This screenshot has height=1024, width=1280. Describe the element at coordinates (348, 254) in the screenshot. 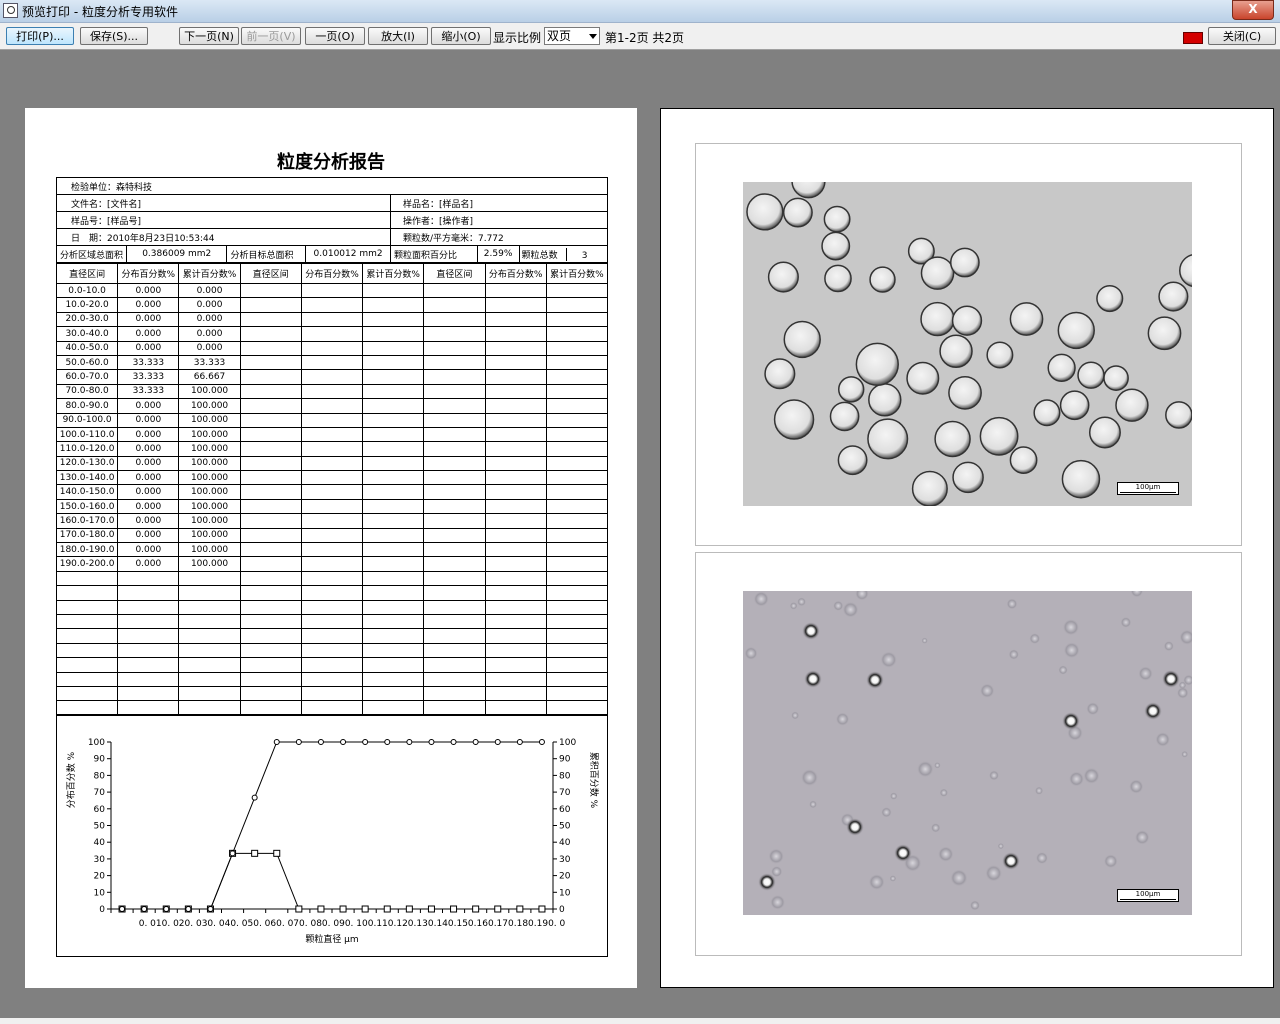

I see `target-area-value: 0.010012 mm2` at that location.